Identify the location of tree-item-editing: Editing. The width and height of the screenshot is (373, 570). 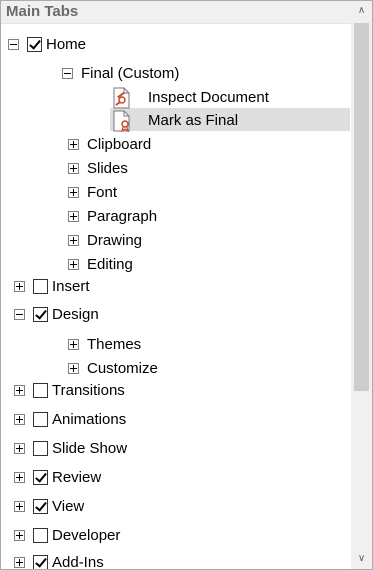
(100, 264).